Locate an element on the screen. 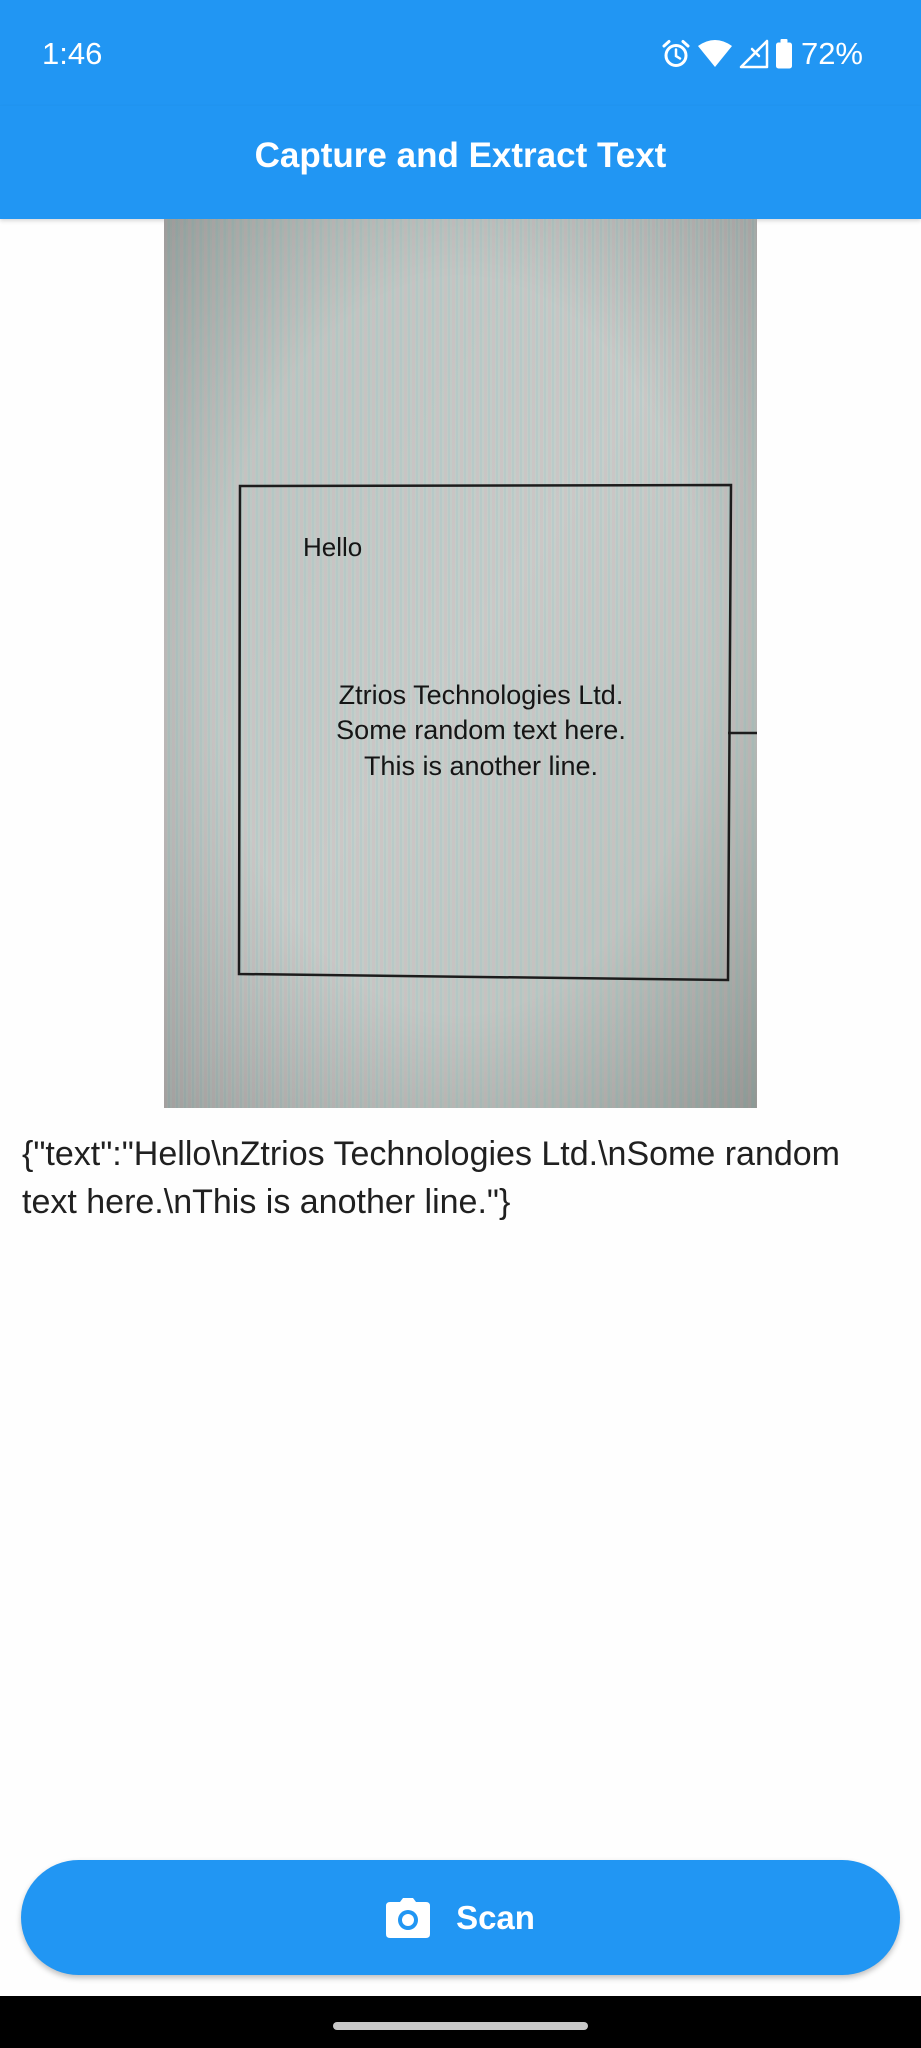  app-bar: Capture and Extract Text is located at coordinates (460, 162).